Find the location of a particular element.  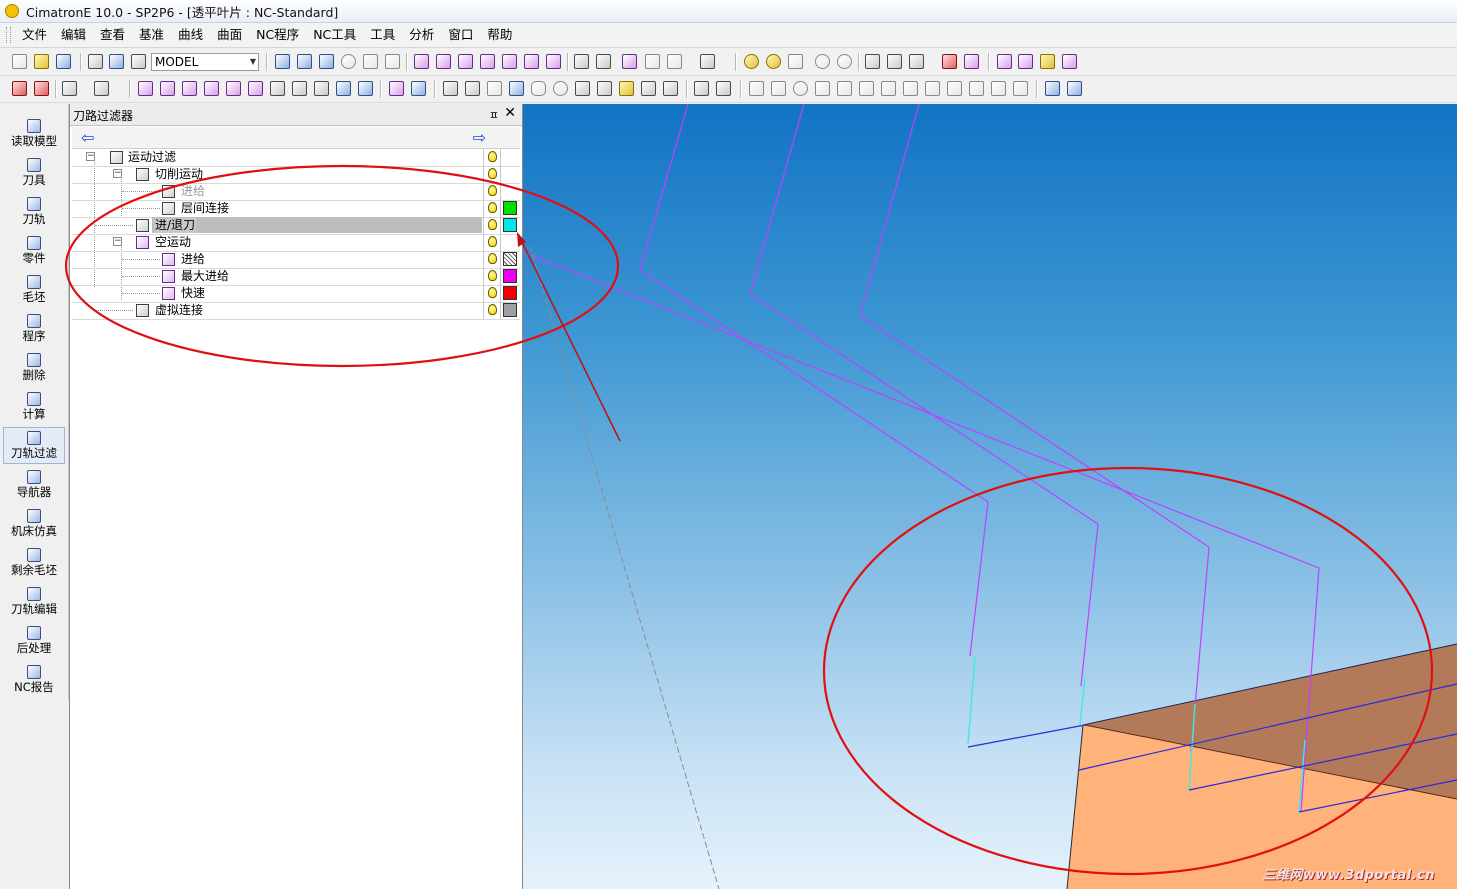

tree-row: − 运动过滤 is located at coordinates (296, 158).